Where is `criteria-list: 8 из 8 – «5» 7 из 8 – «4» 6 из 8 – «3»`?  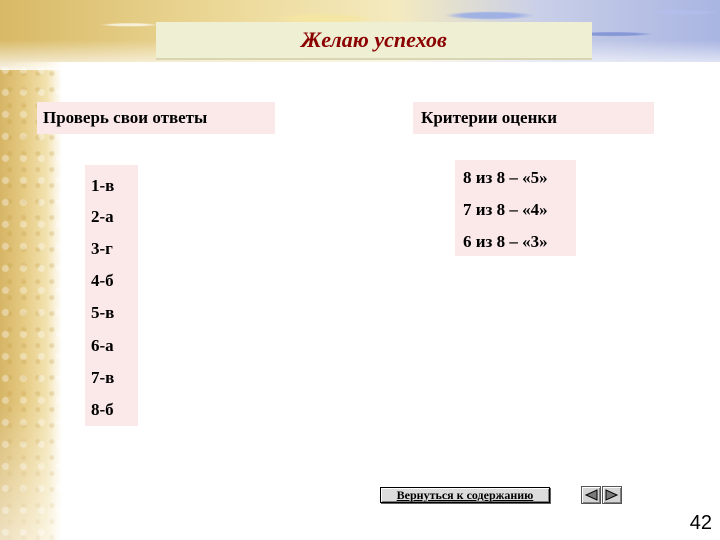
criteria-list: 8 из 8 – «5» 7 из 8 – «4» 6 из 8 – «3» is located at coordinates (515, 208).